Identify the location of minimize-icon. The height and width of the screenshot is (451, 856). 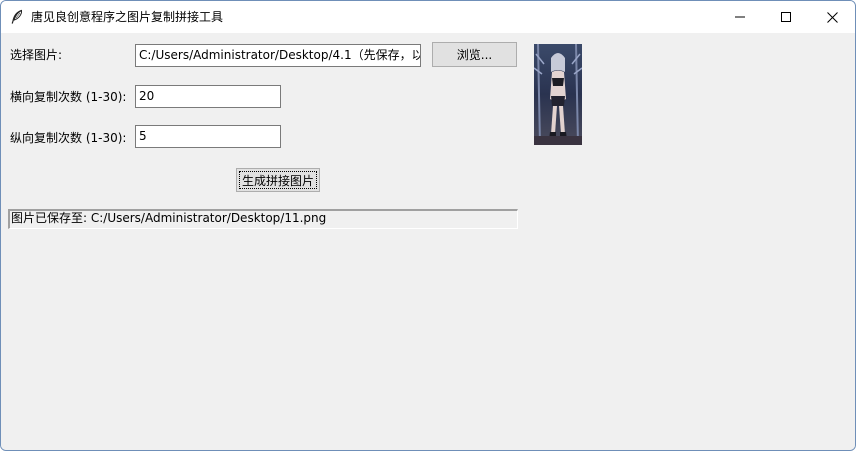
(740, 17).